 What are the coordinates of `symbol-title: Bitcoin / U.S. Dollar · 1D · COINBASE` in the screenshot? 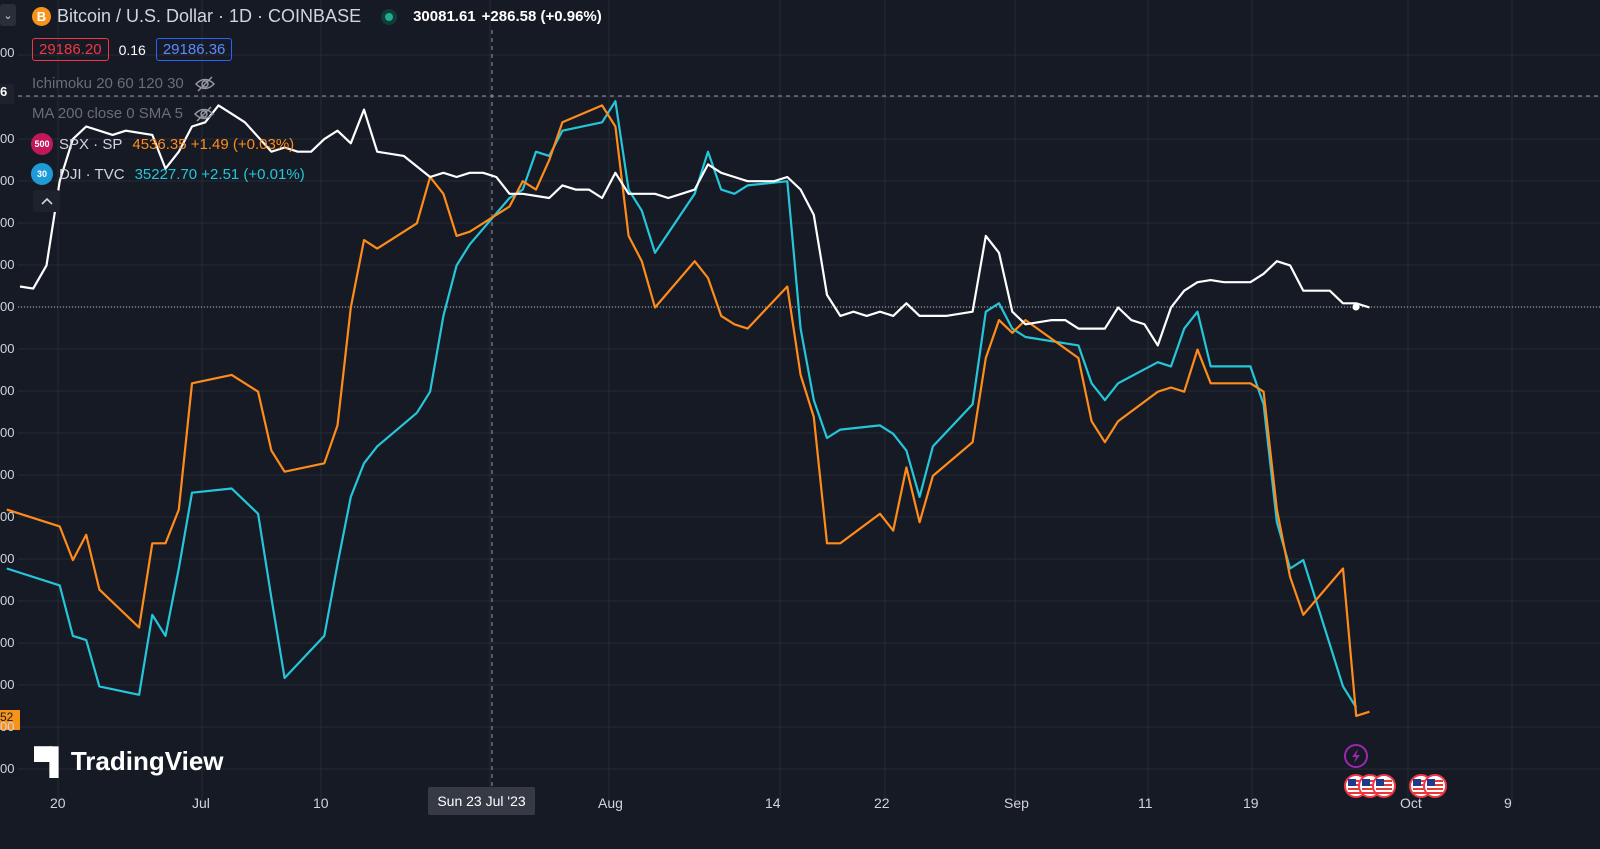 It's located at (209, 16).